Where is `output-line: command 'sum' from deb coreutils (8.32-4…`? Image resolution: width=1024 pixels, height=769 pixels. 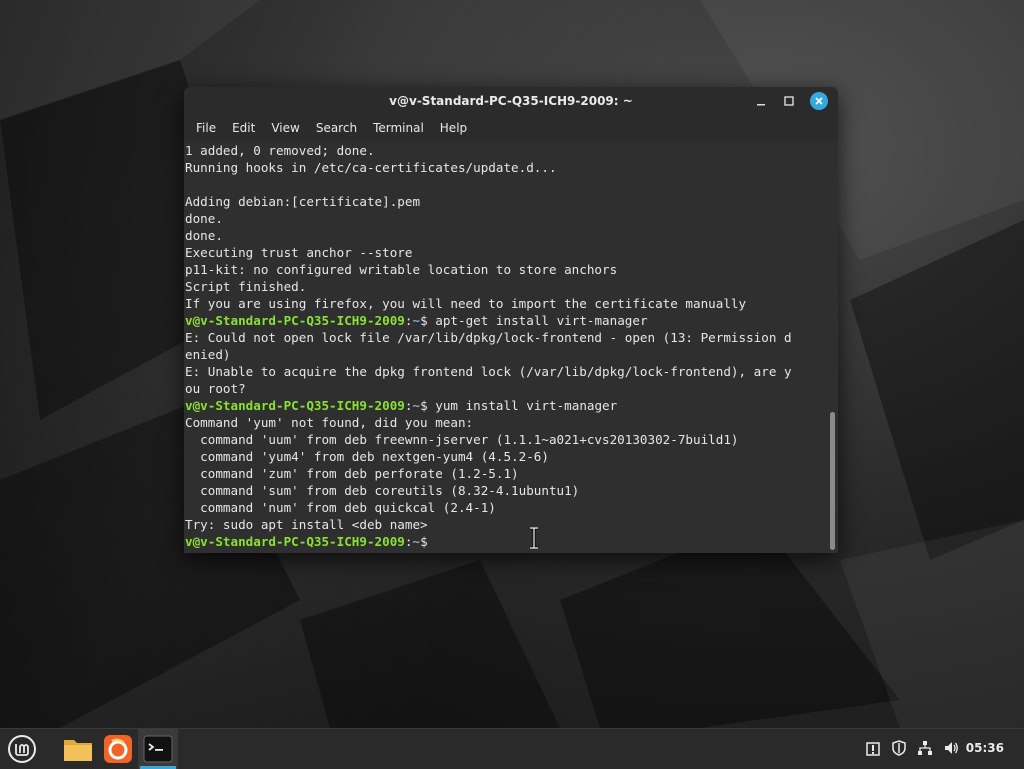
output-line: command 'sum' from deb coreutils (8.32-4… is located at coordinates (382, 490).